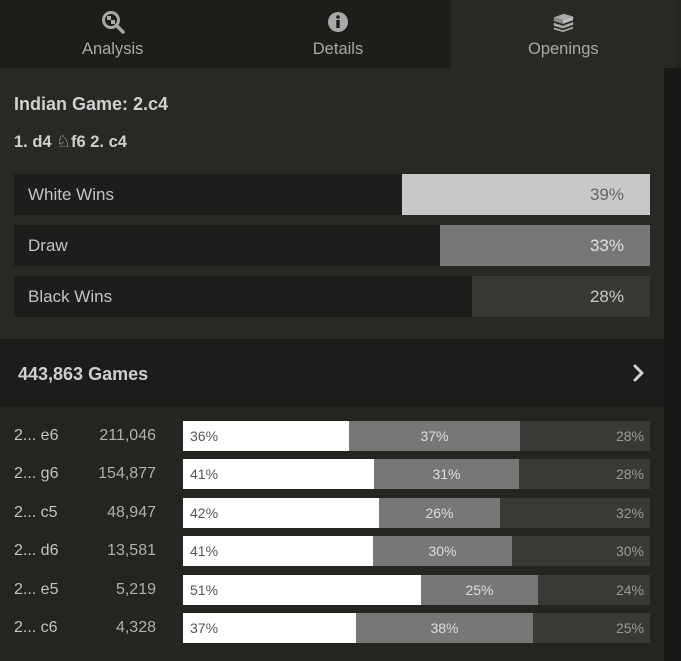  What do you see at coordinates (442, 551) in the screenshot?
I see `draw-segment: 30%` at bounding box center [442, 551].